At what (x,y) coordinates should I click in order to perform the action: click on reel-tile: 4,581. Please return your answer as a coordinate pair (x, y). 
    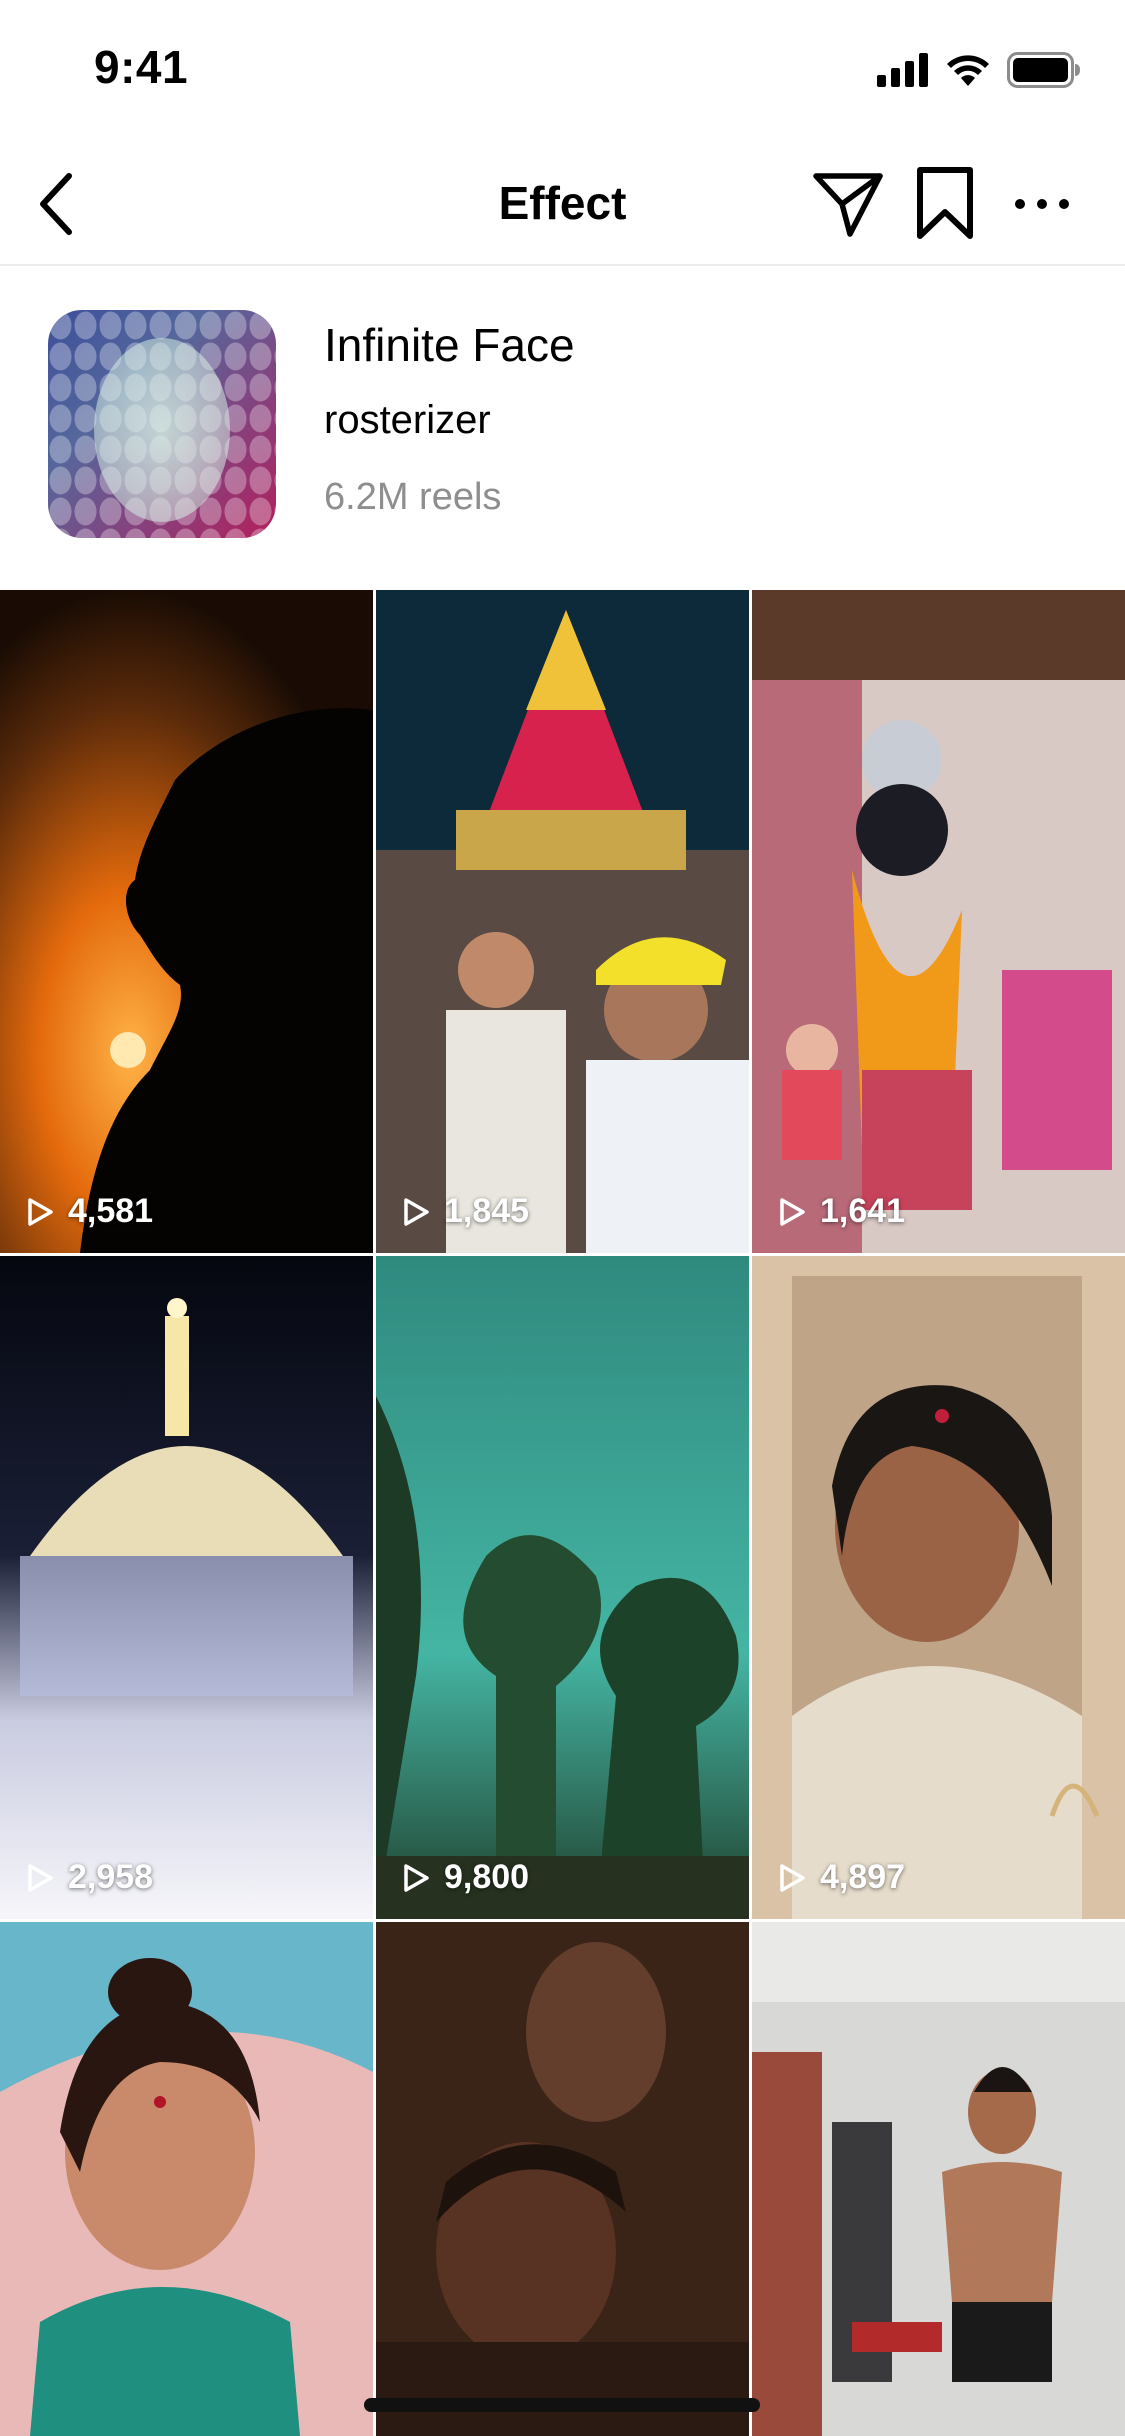
    Looking at the image, I should click on (186, 921).